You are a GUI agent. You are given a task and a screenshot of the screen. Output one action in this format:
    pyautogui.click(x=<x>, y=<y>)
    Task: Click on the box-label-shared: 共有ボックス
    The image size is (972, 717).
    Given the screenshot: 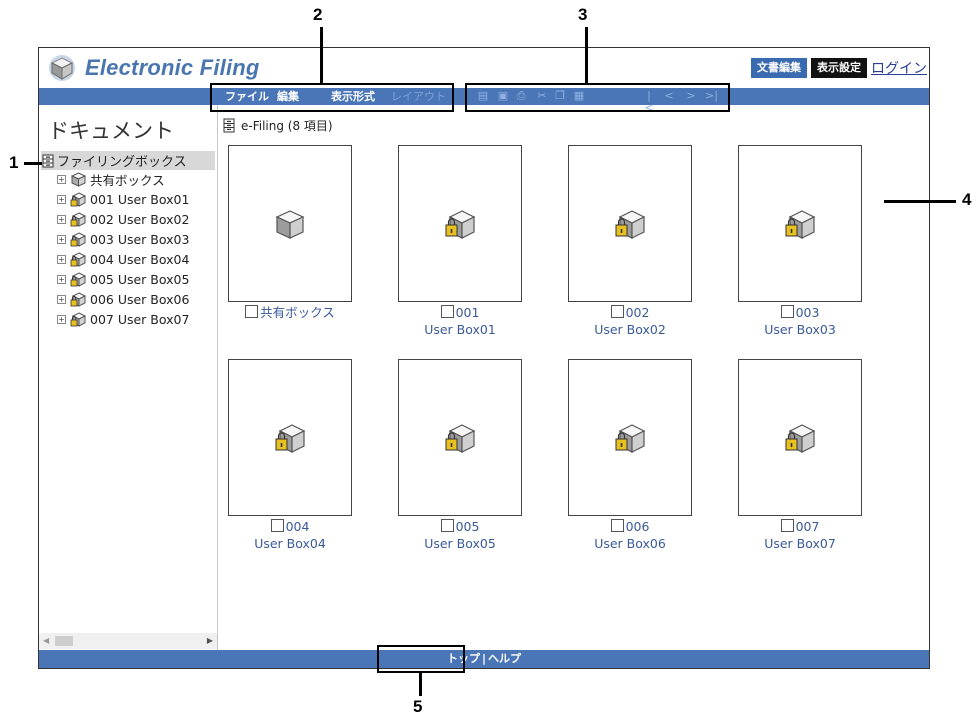 What is the action you would take?
    pyautogui.click(x=290, y=312)
    